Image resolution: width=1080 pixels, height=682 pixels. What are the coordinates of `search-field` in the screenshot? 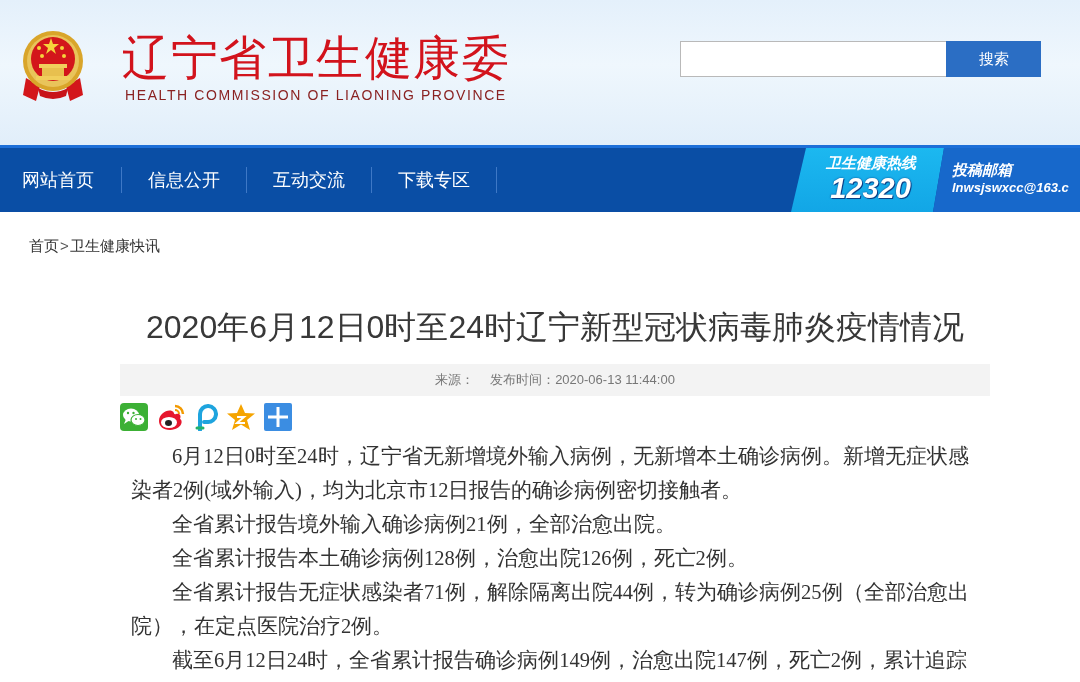 It's located at (813, 59).